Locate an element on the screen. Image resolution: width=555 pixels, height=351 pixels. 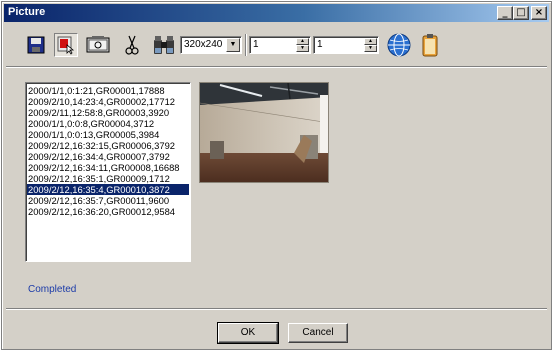
network-button is located at coordinates (399, 45).